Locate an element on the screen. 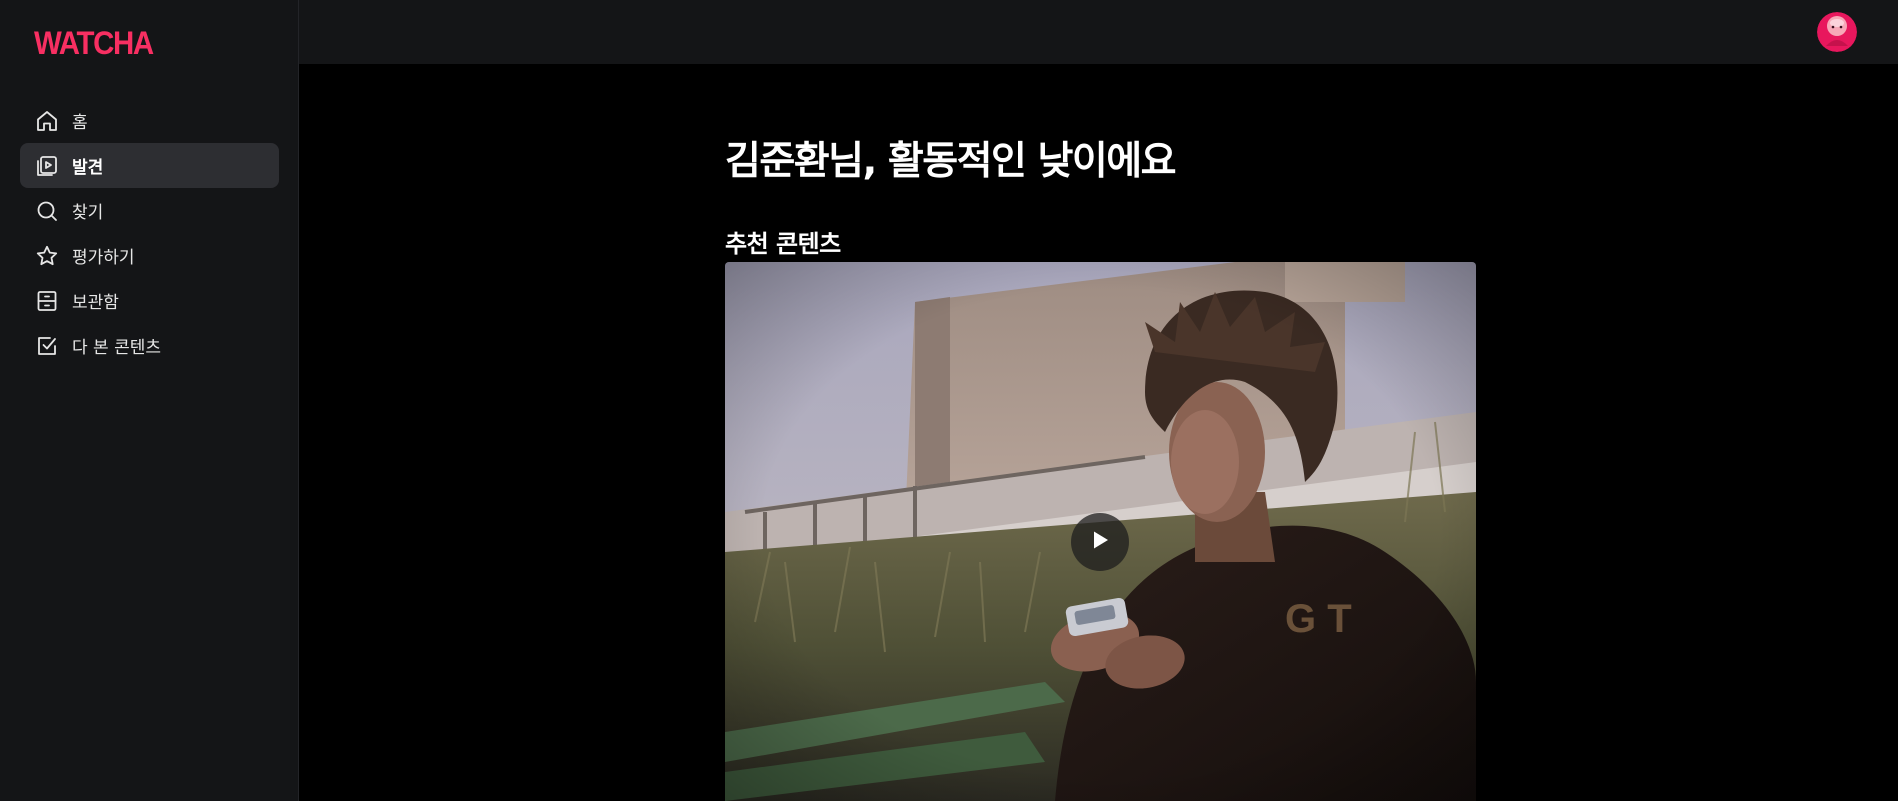 The image size is (1898, 801). profile-avatar is located at coordinates (1837, 32).